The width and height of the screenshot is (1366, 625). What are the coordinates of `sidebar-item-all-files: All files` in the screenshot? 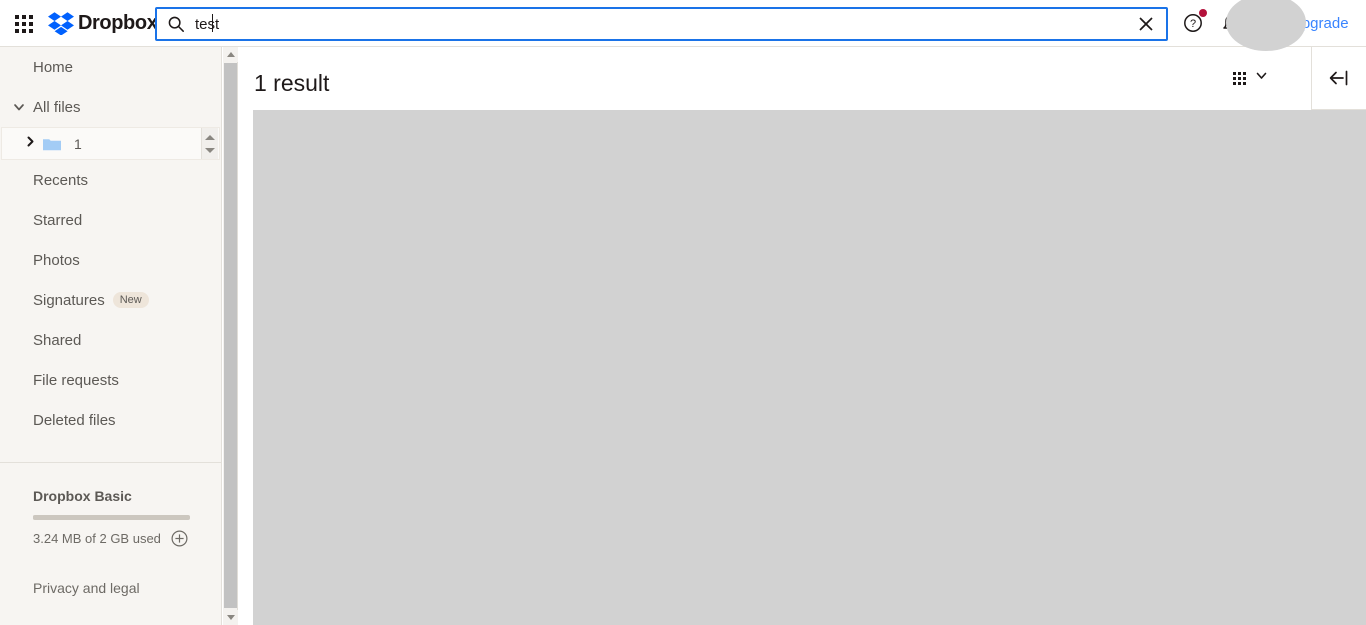 It's located at (110, 107).